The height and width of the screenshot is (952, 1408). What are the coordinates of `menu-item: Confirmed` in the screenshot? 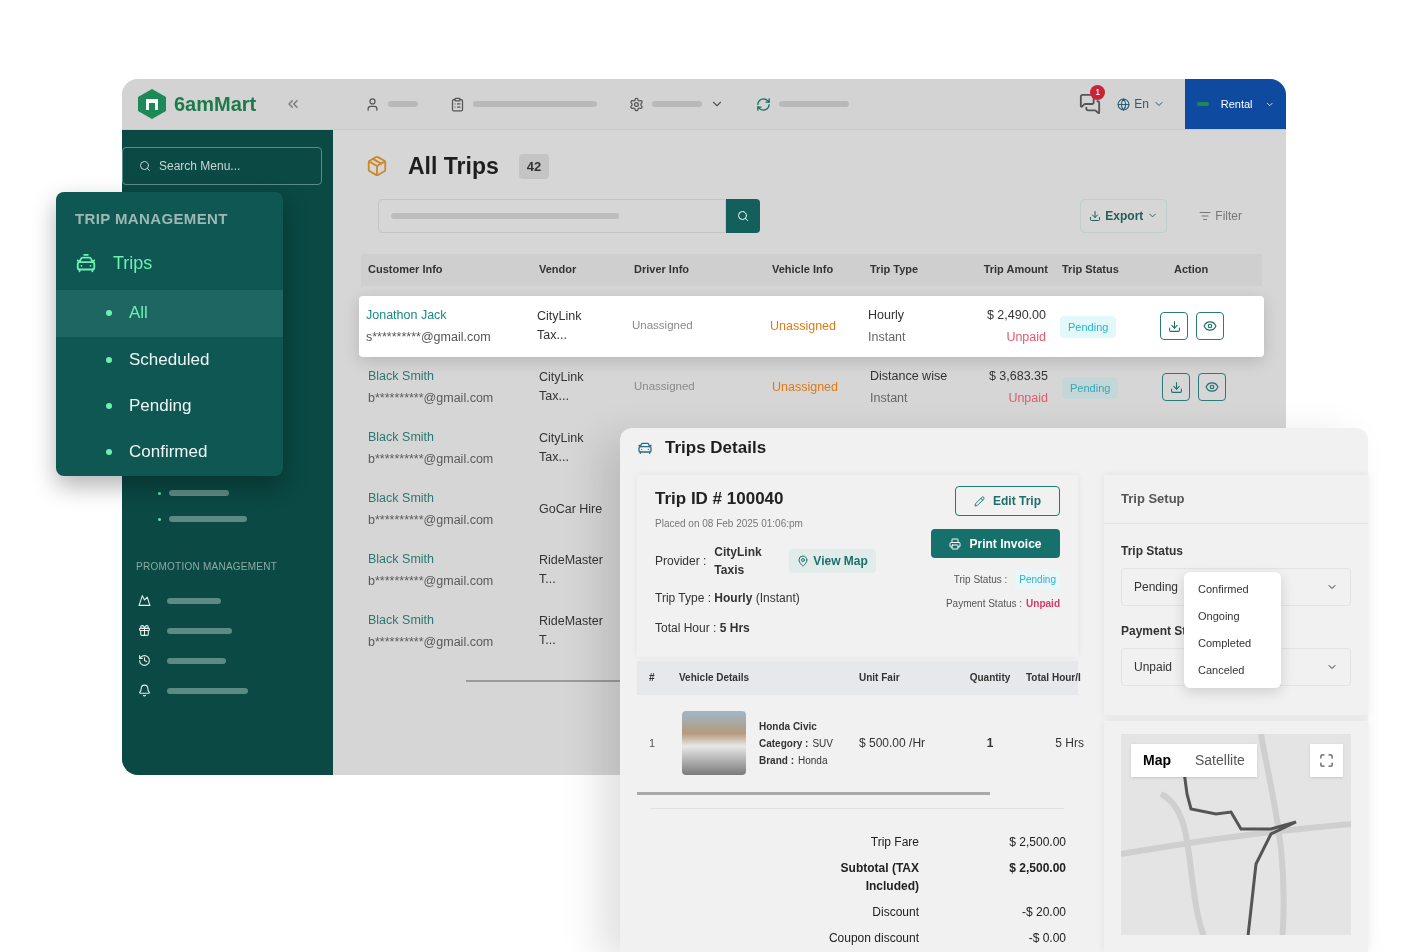 It's located at (169, 451).